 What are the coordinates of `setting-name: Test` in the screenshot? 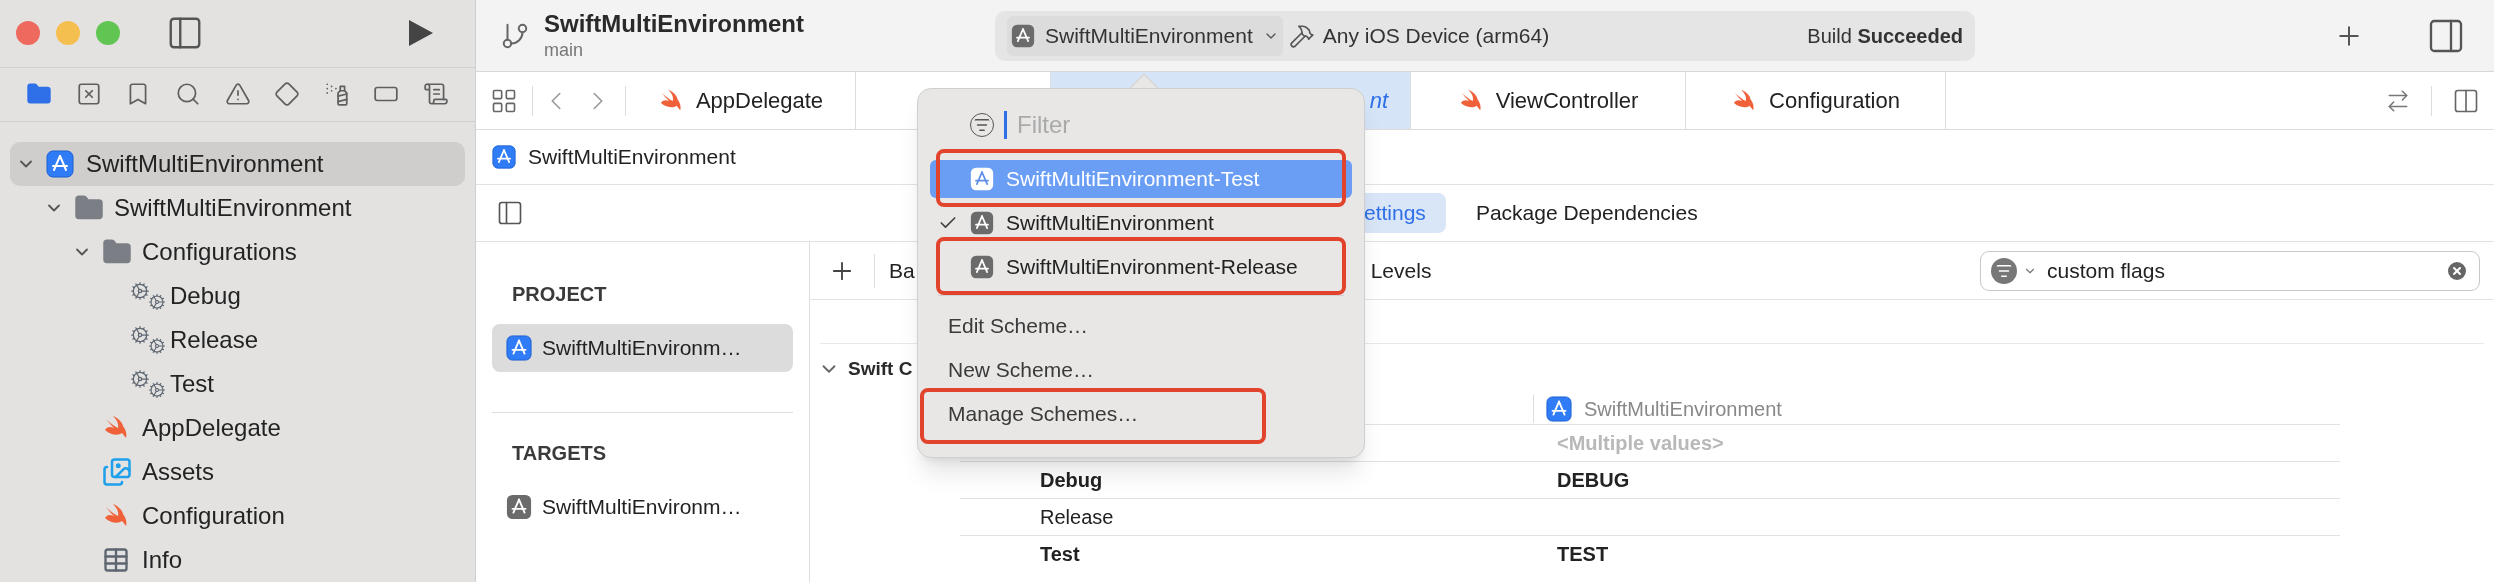 It's located at (1059, 554).